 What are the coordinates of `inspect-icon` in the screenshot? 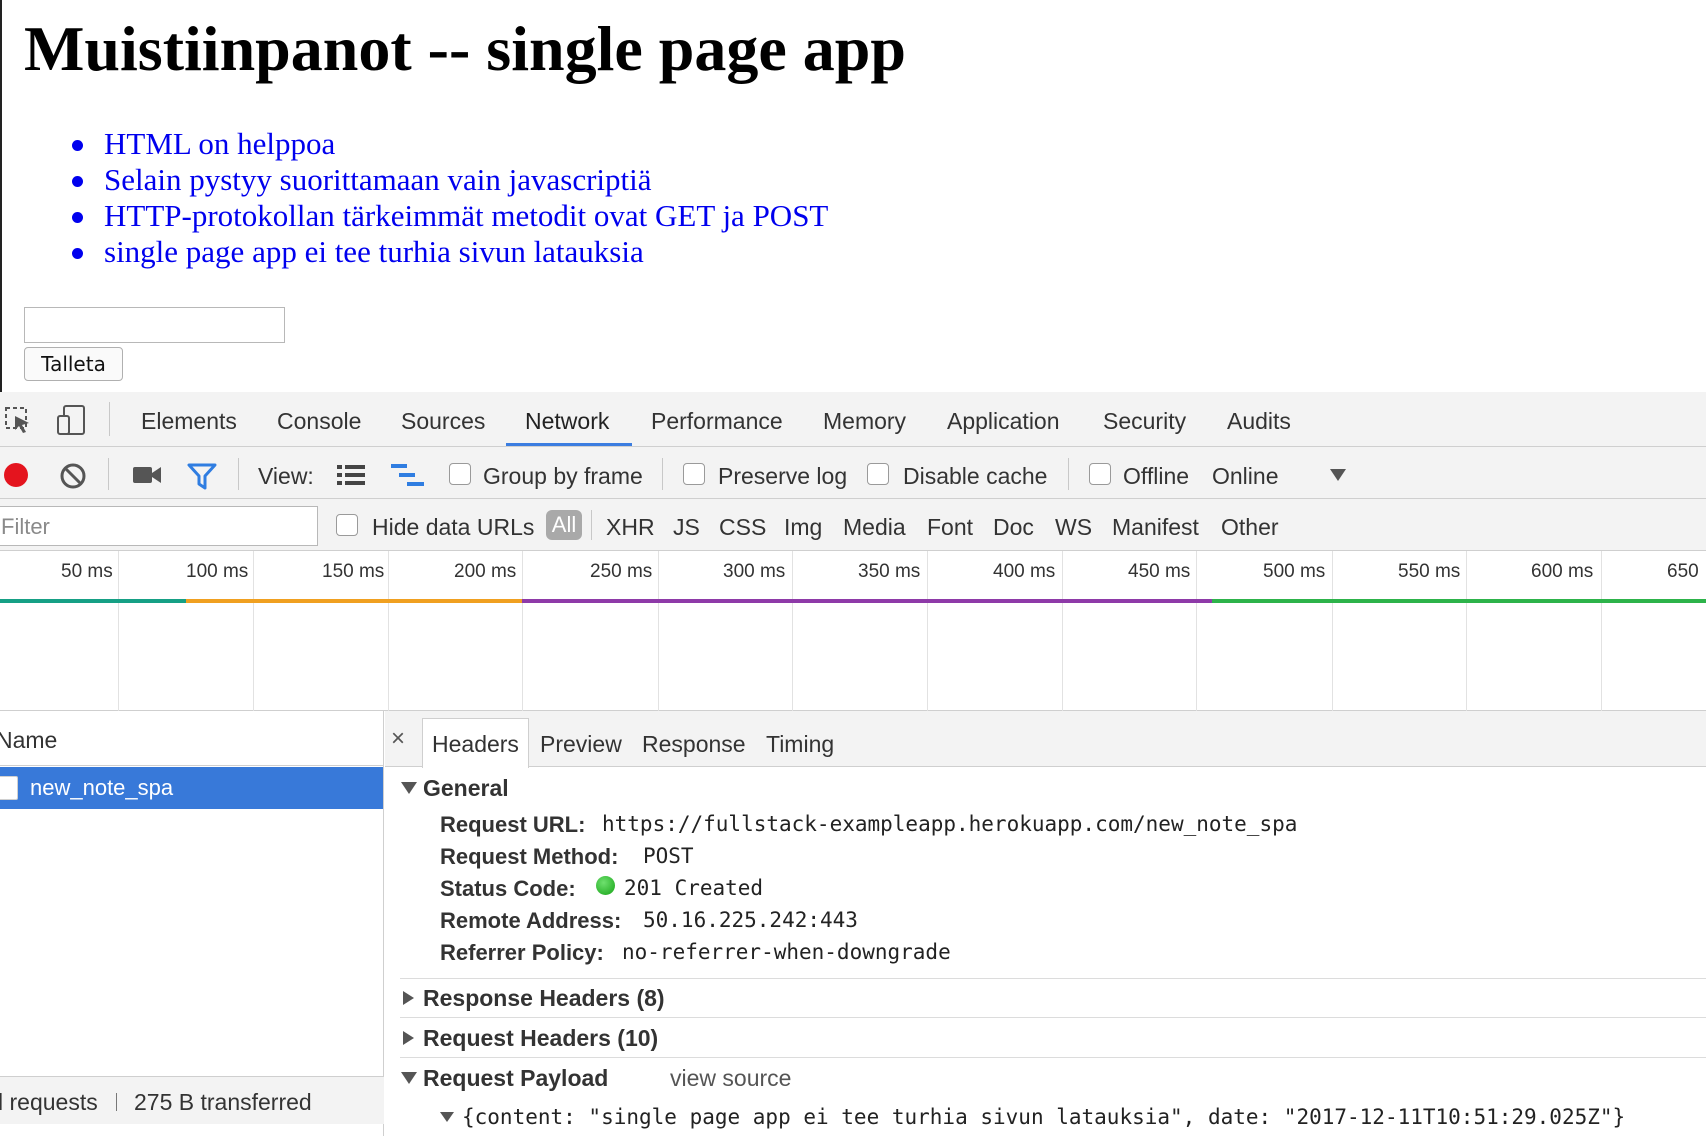 It's located at (18, 420).